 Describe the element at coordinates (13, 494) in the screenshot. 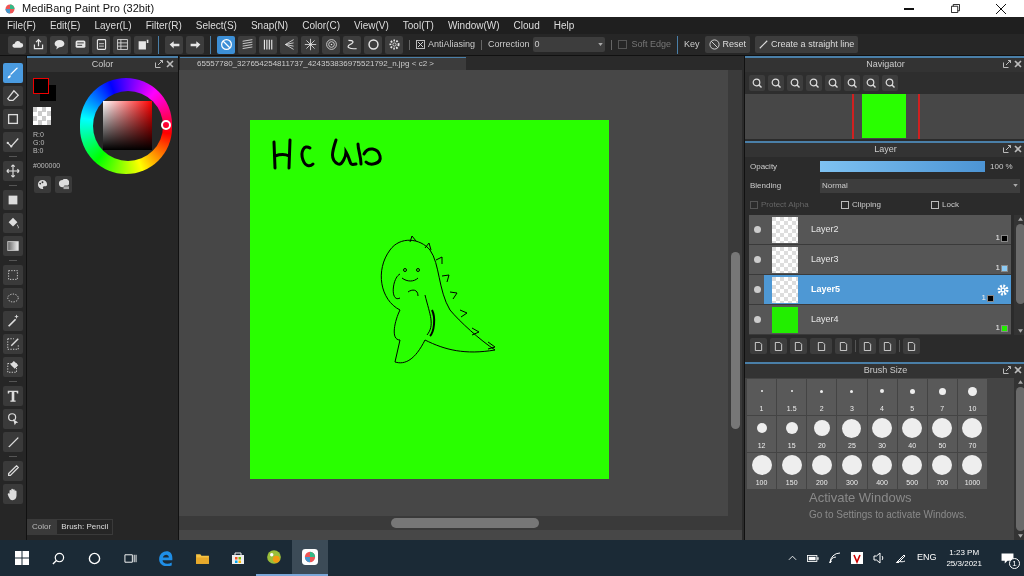

I see `hand-tool-button` at that location.